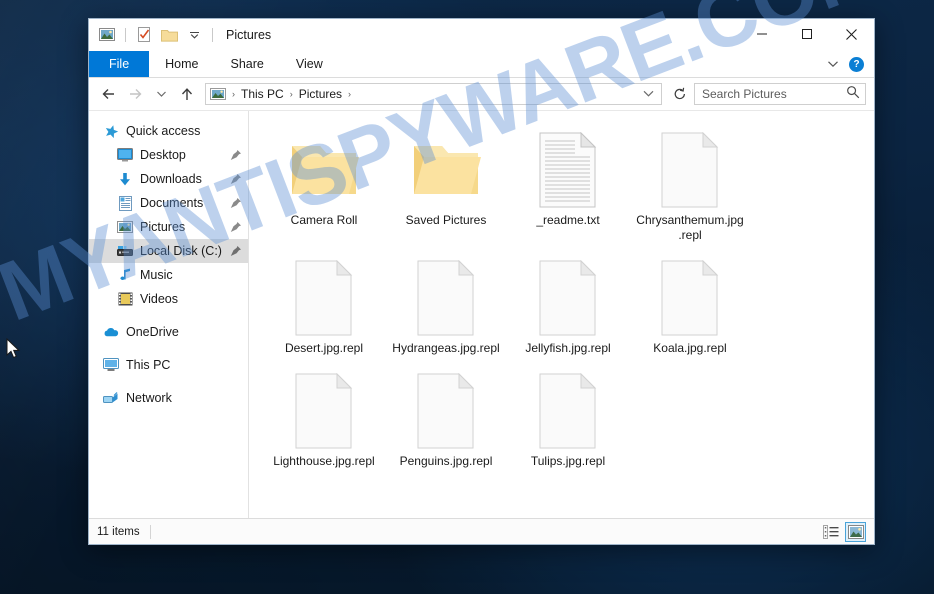 The width and height of the screenshot is (934, 594). I want to click on list-item: Camera Roll, so click(324, 182).